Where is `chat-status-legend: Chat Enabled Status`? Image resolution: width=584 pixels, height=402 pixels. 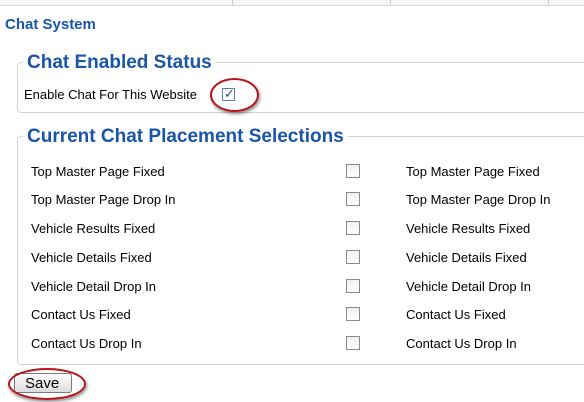 chat-status-legend: Chat Enabled Status is located at coordinates (119, 63).